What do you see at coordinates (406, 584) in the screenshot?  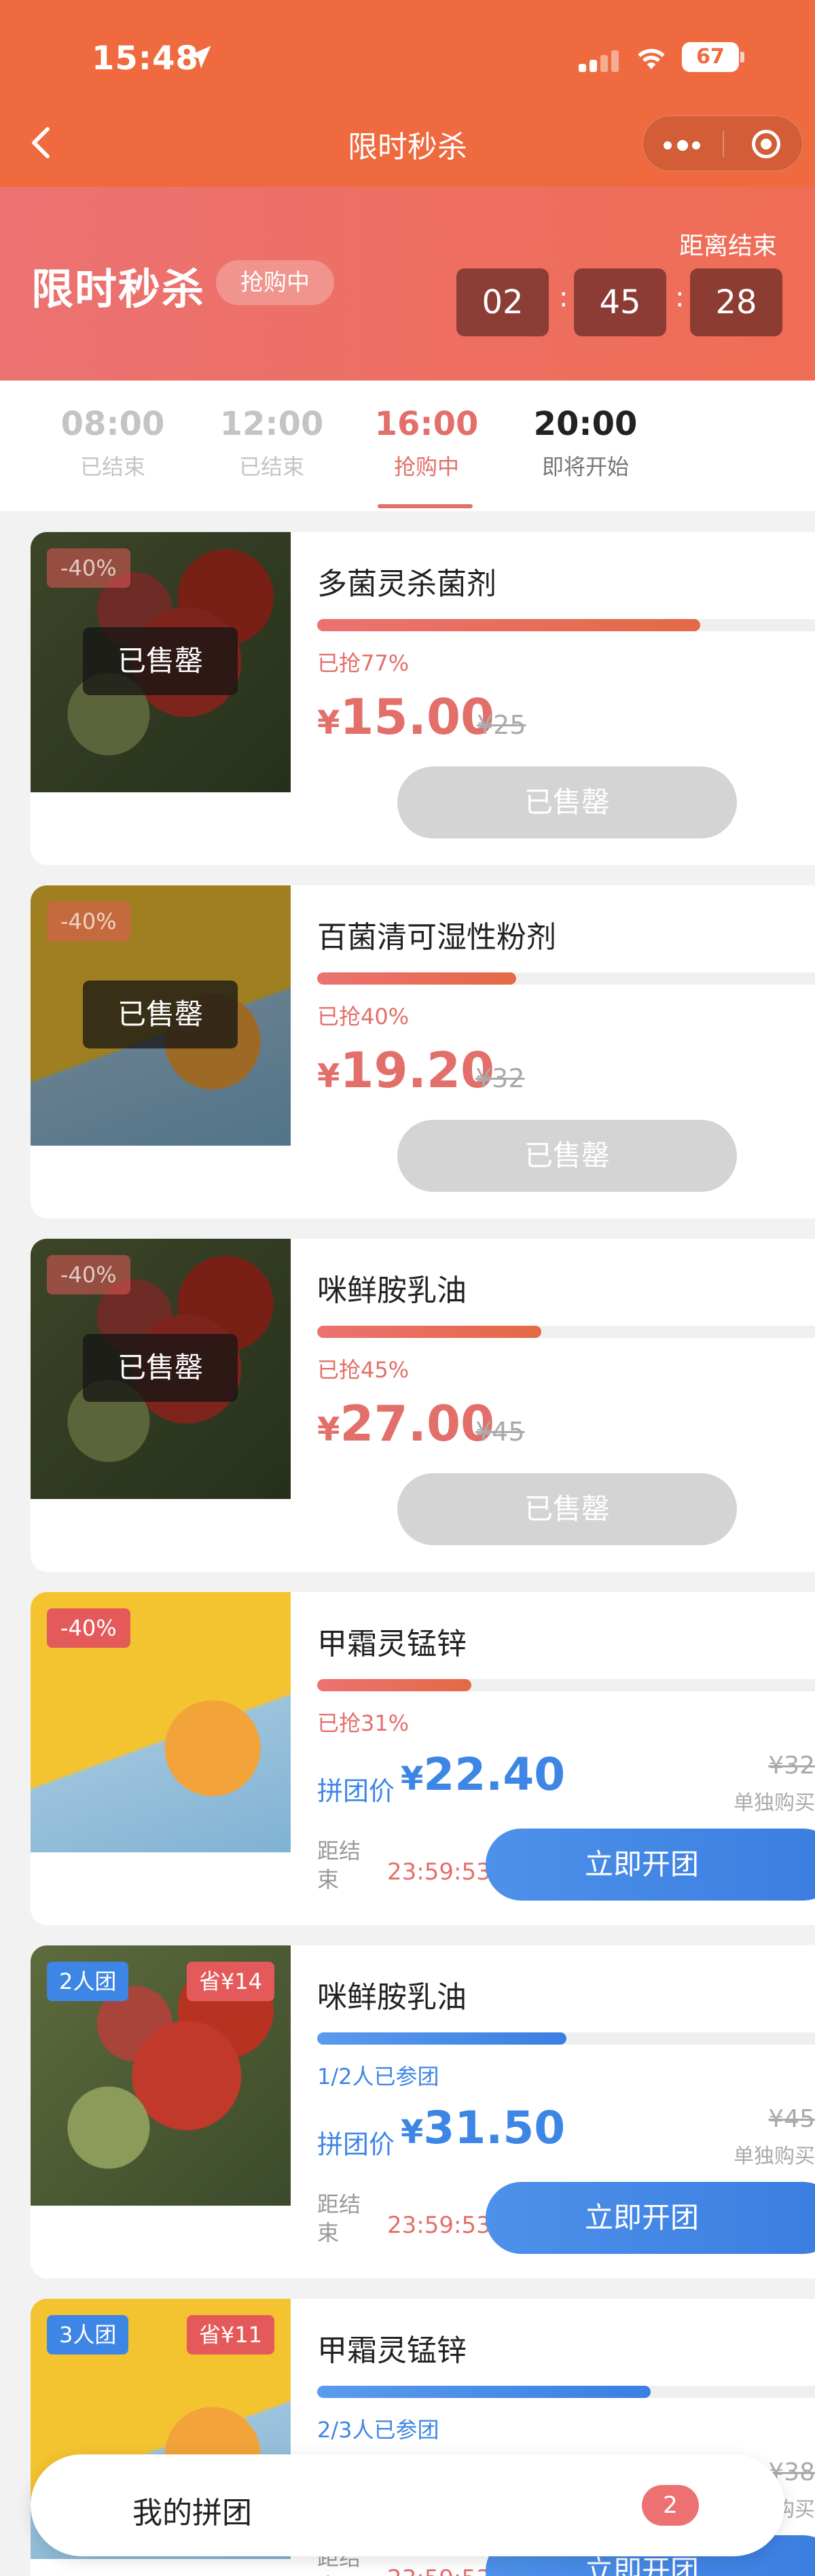 I see `product-name: 多菌灵杀菌剂` at bounding box center [406, 584].